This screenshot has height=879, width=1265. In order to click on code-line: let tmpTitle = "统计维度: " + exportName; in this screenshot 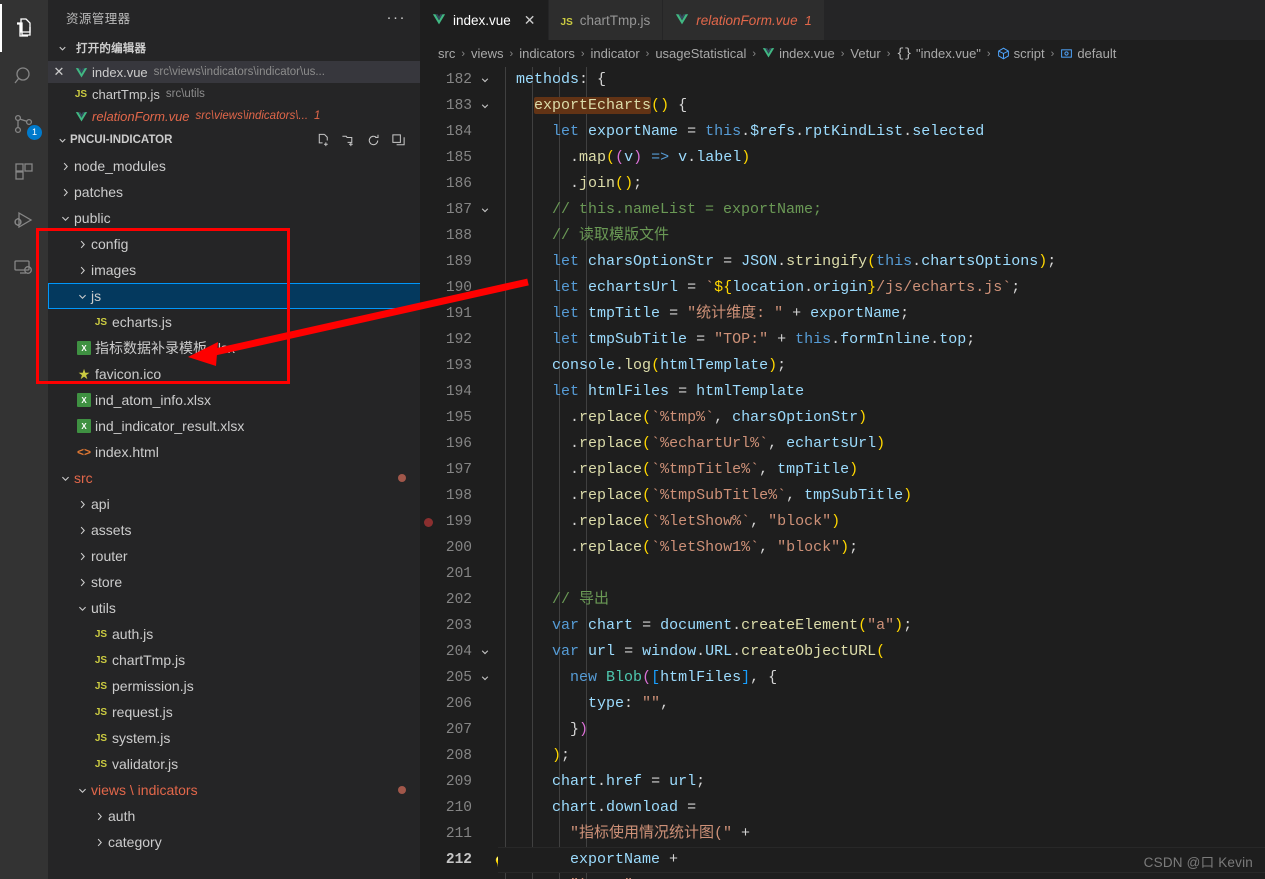, I will do `click(881, 314)`.